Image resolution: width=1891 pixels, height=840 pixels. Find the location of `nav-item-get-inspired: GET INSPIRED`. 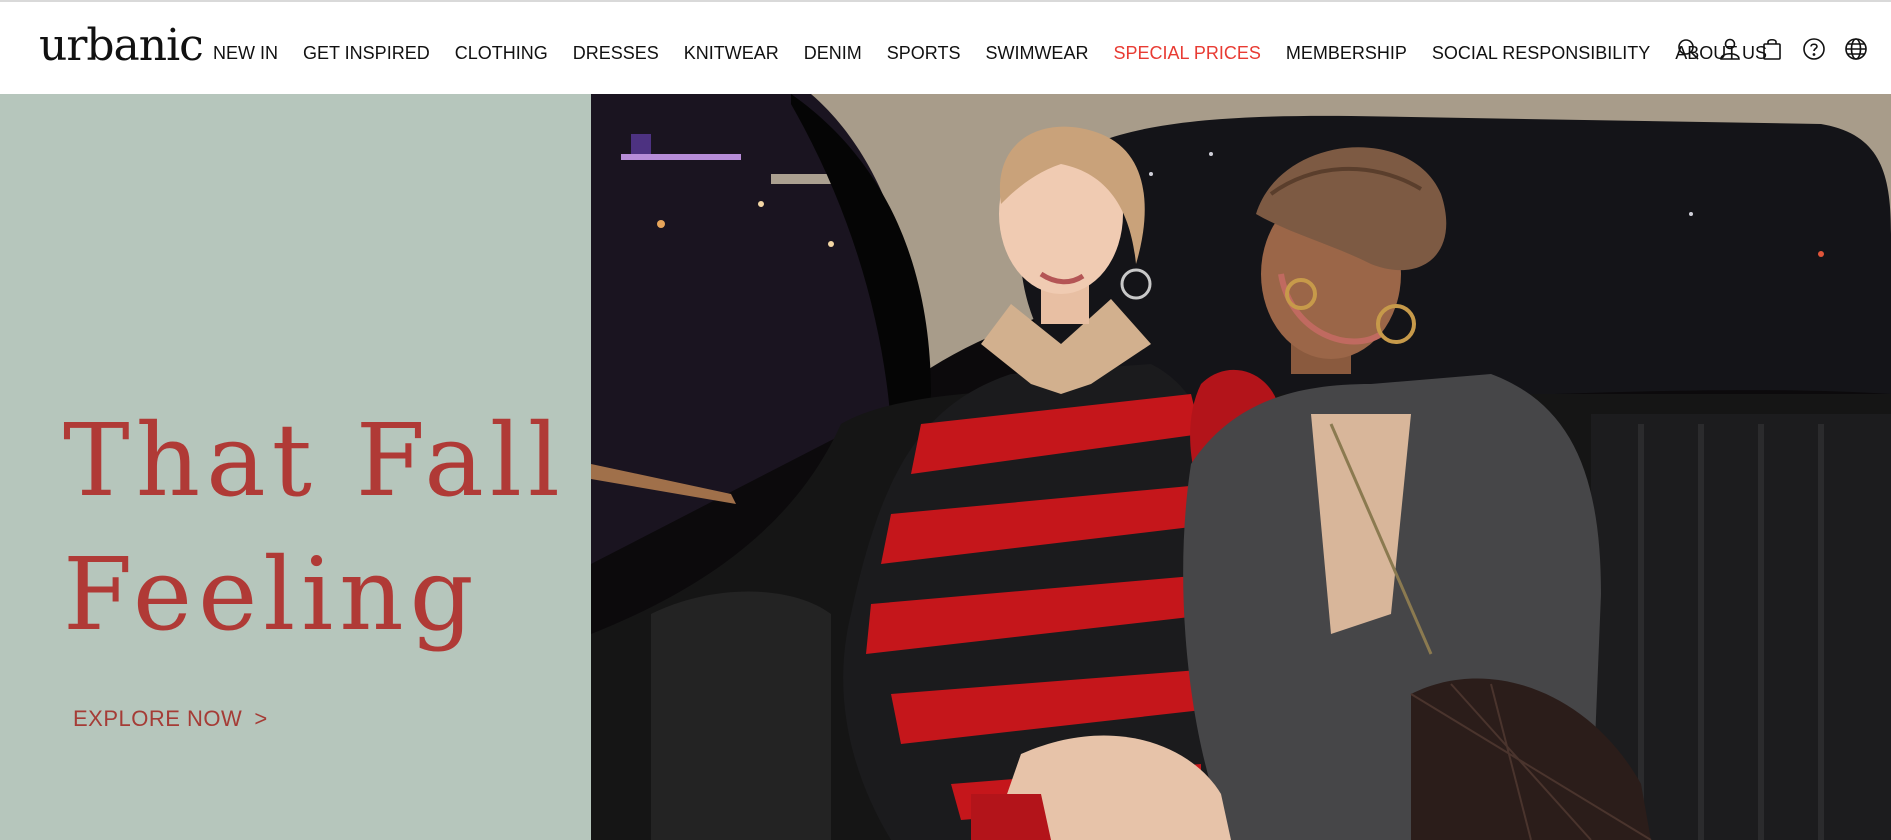

nav-item-get-inspired: GET INSPIRED is located at coordinates (366, 53).